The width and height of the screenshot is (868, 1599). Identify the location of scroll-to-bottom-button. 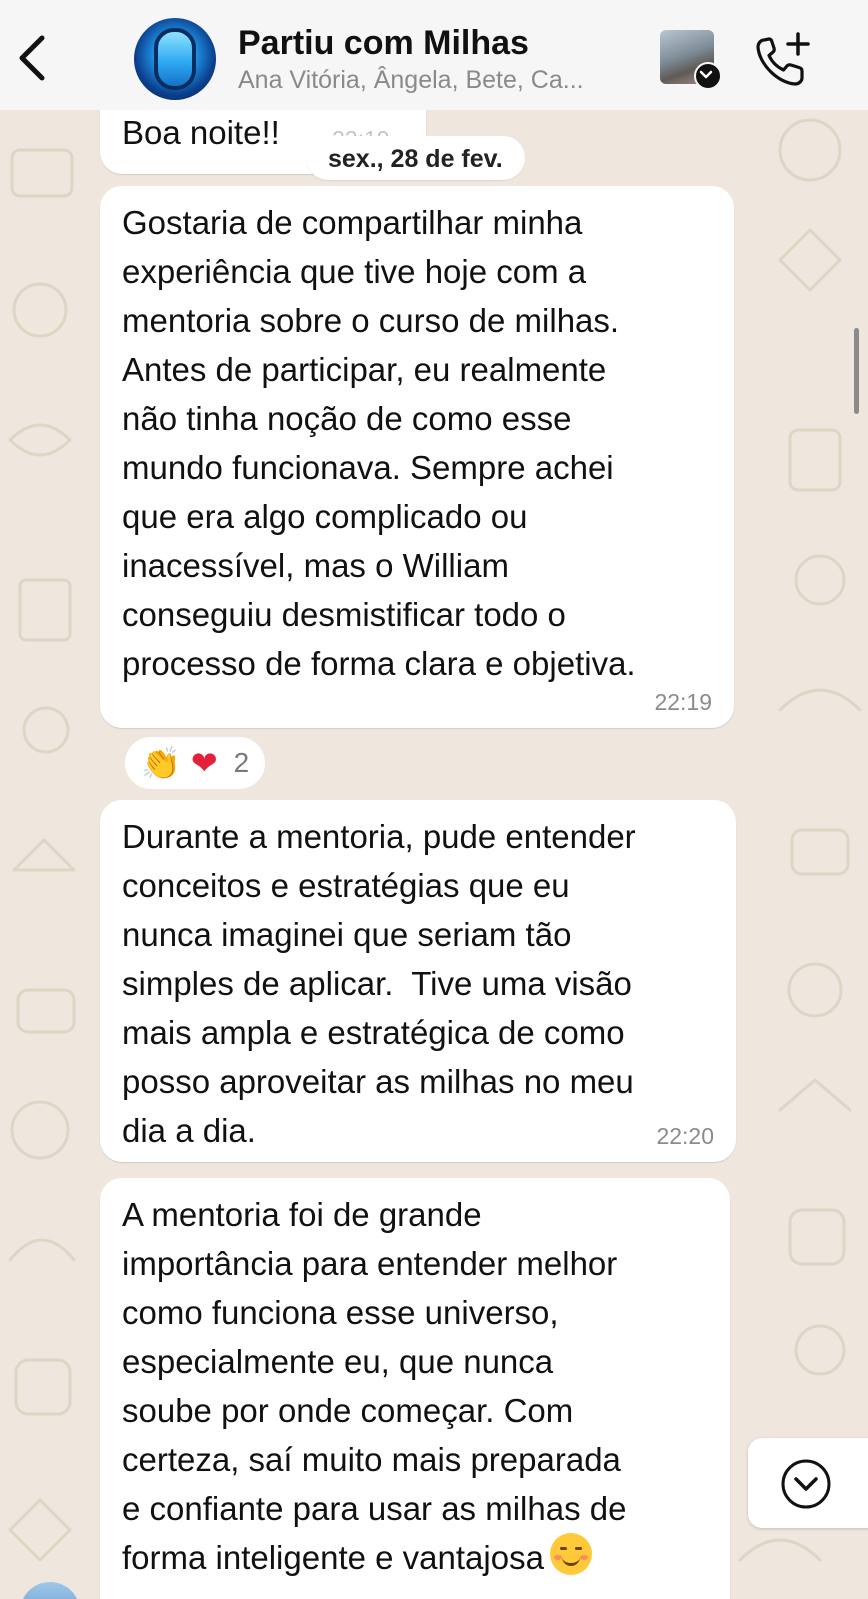
(808, 1483).